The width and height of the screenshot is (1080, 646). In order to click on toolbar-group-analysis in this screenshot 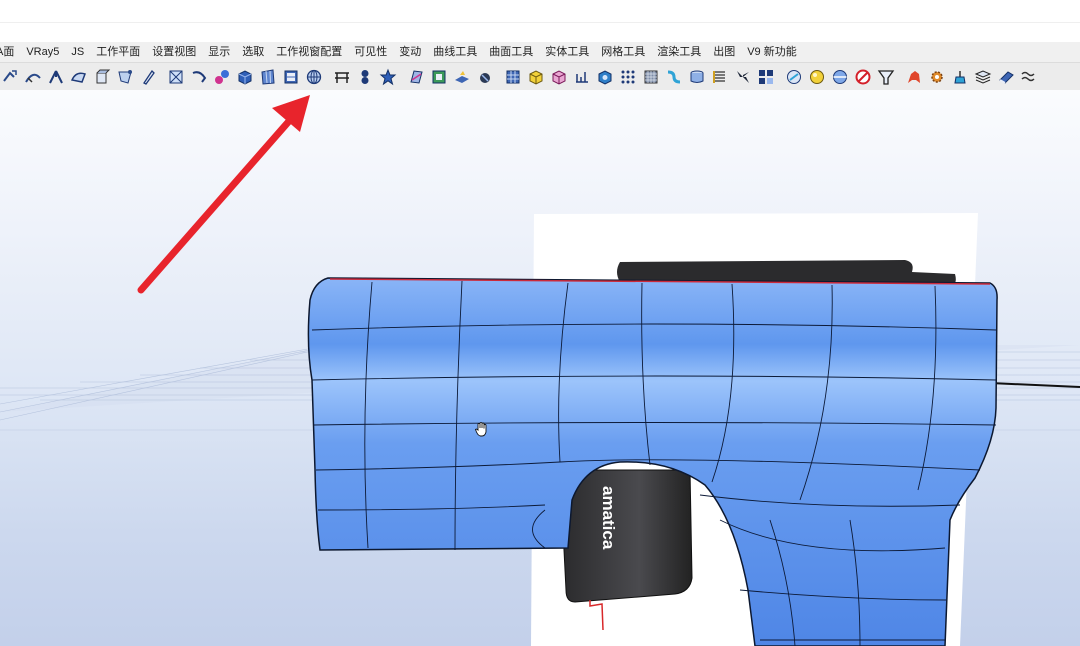, I will do `click(840, 77)`.